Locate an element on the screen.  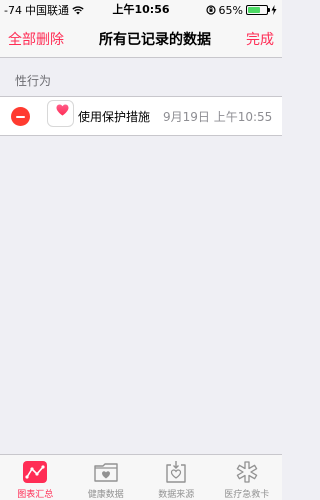
tab-label: 数据来源 is located at coordinates (176, 495).